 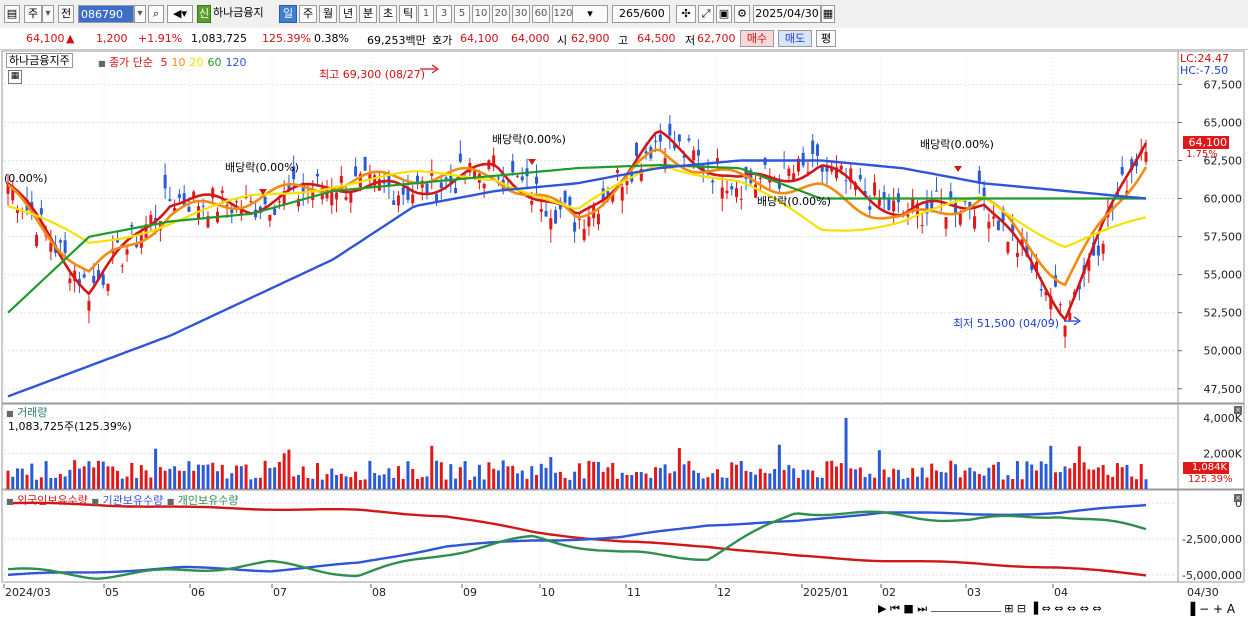 I want to click on crosshair-icon: ✣, so click(x=686, y=14).